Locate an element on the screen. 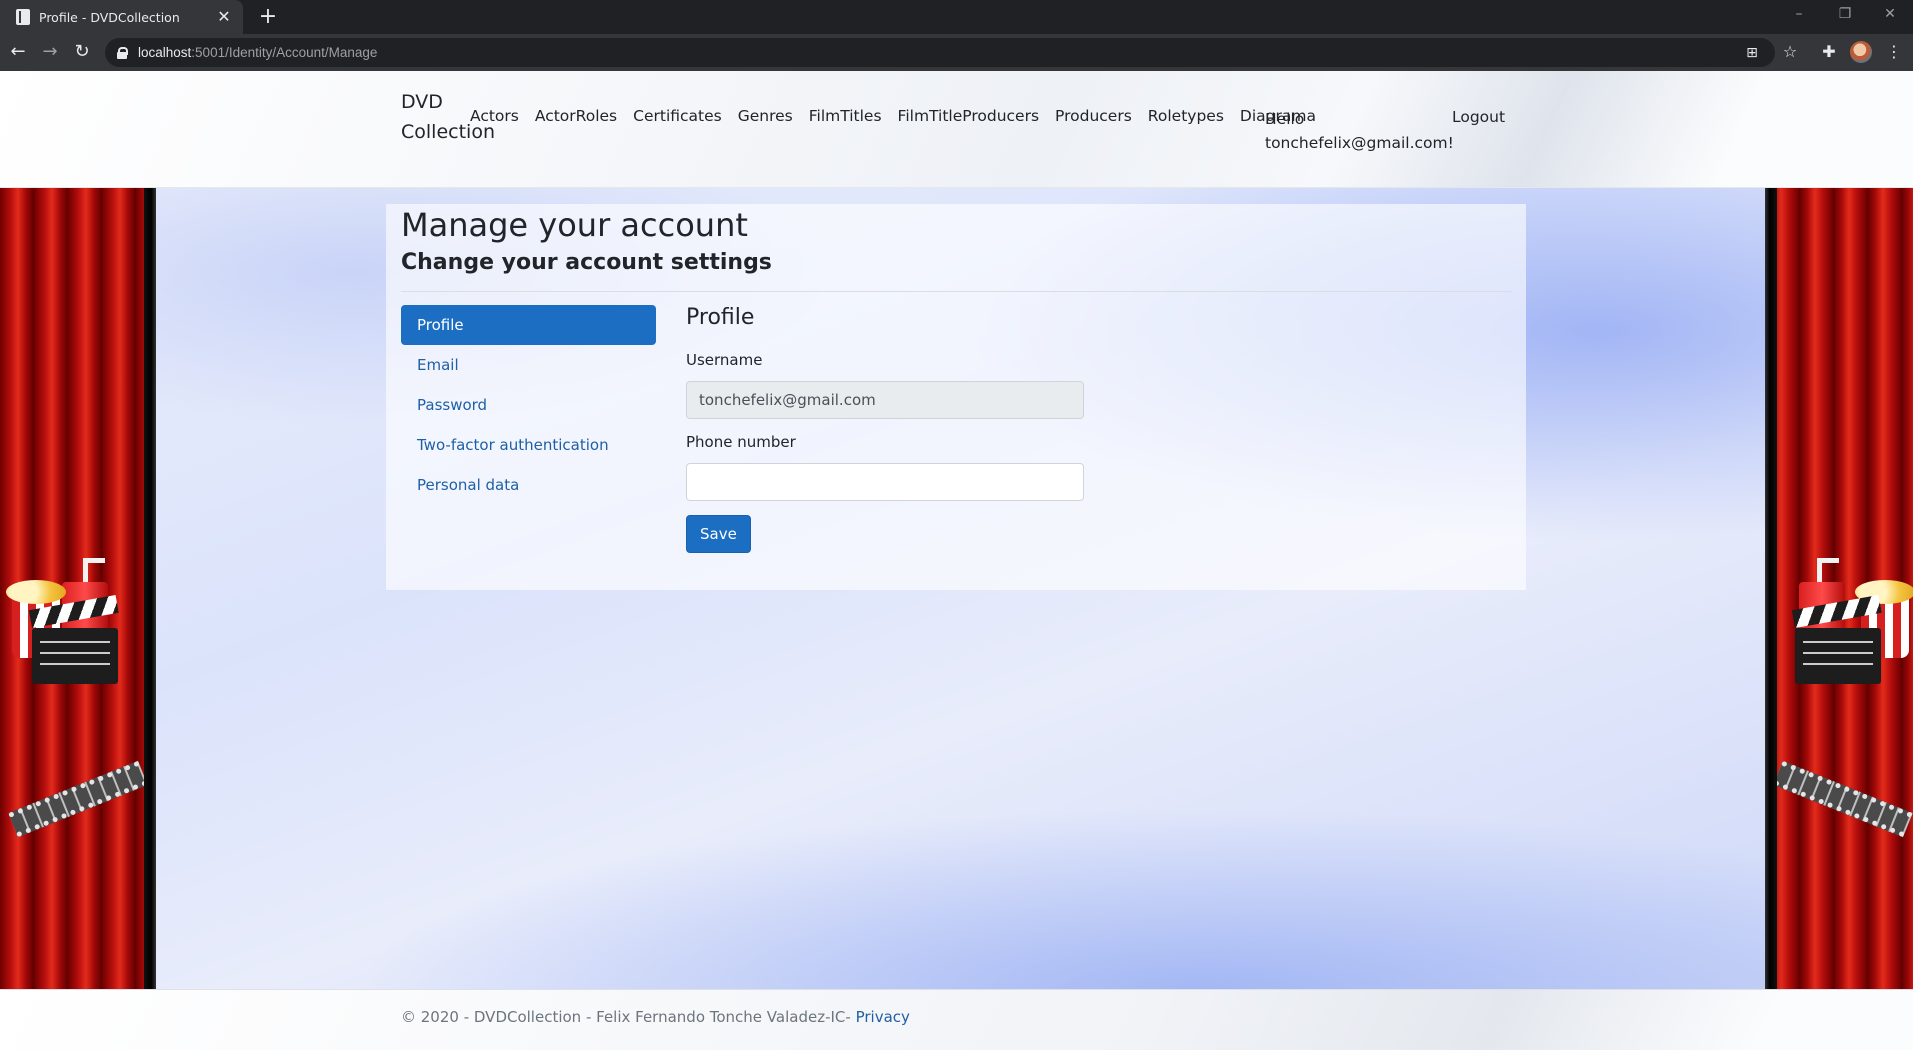  profile-form: Profile Username Phone number Save is located at coordinates (886, 429).